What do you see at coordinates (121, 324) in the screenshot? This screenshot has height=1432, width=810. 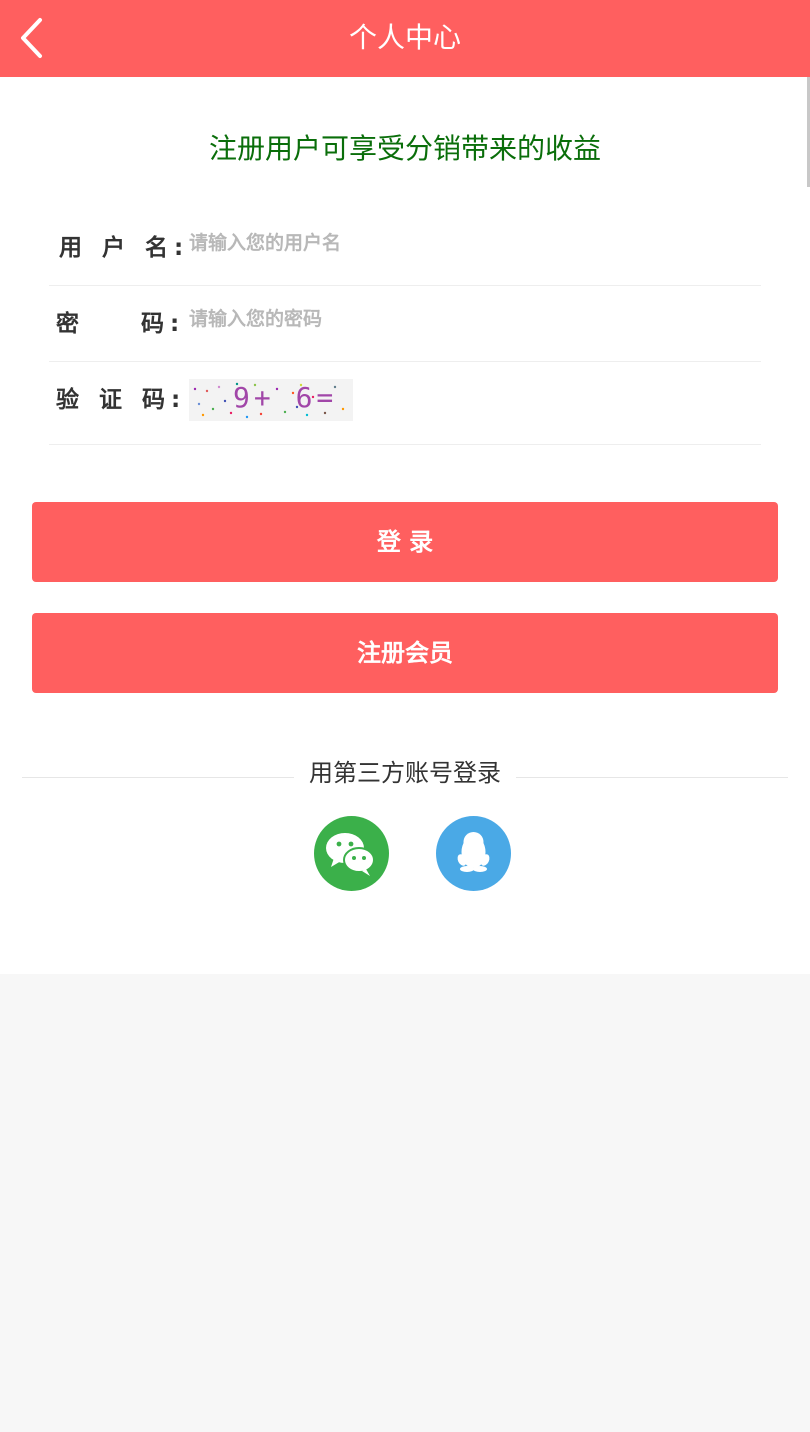 I see `password-label: 密 码:` at bounding box center [121, 324].